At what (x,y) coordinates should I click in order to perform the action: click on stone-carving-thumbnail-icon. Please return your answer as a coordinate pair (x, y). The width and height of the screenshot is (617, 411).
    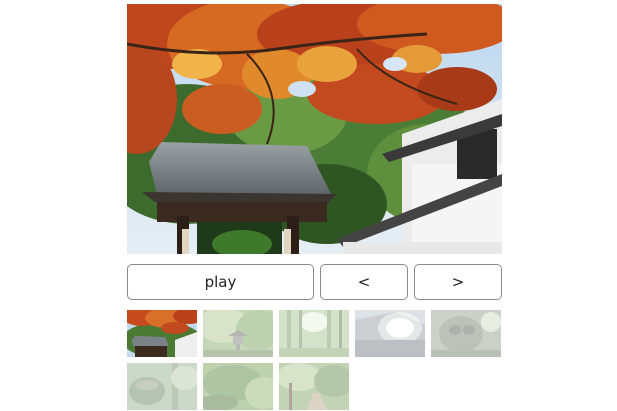
    Looking at the image, I should click on (466, 333).